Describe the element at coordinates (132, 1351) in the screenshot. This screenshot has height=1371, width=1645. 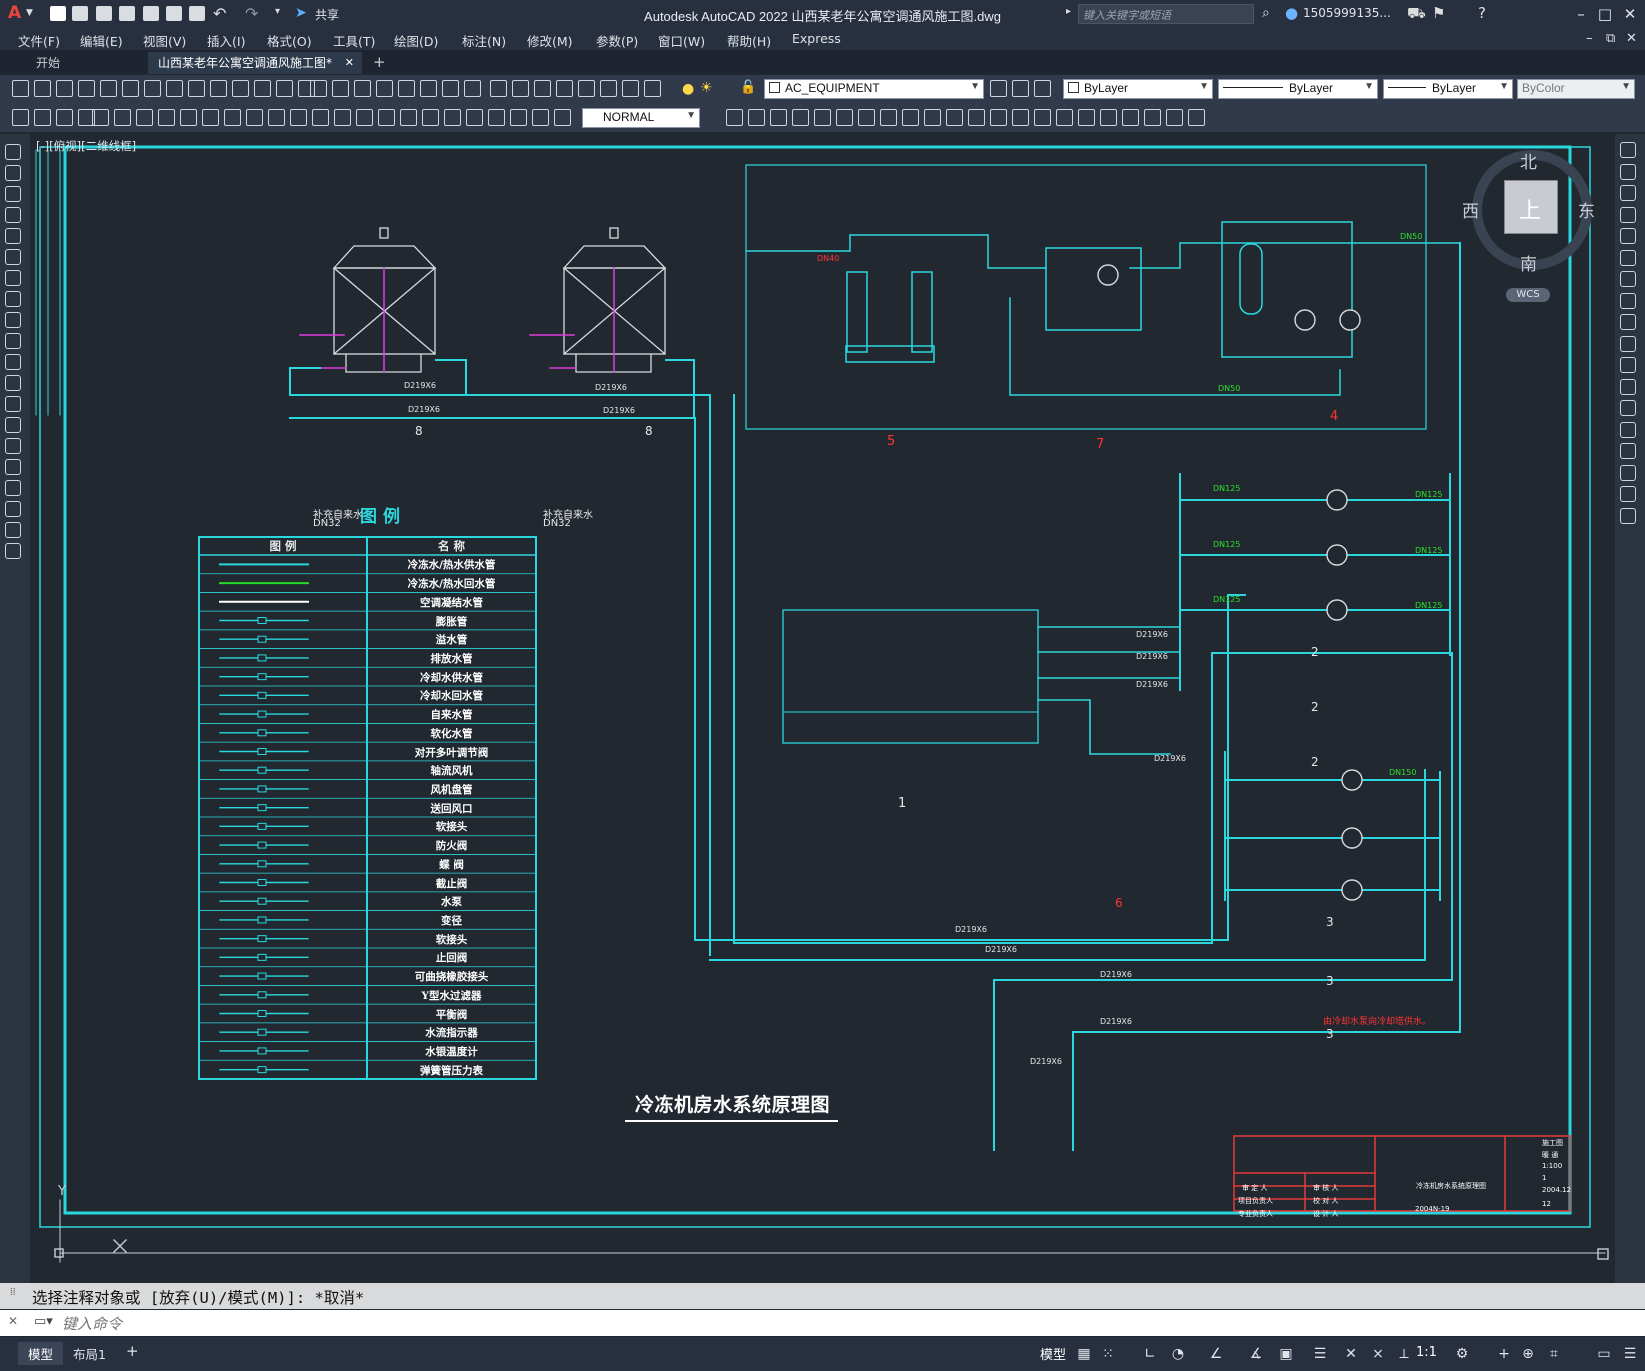
I see `add-layout-icon: +` at that location.